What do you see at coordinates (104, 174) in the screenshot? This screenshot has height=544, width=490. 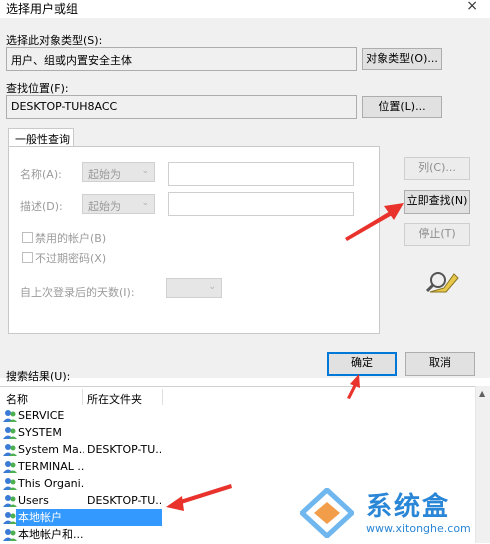 I see `name-mode-value: 起始为` at bounding box center [104, 174].